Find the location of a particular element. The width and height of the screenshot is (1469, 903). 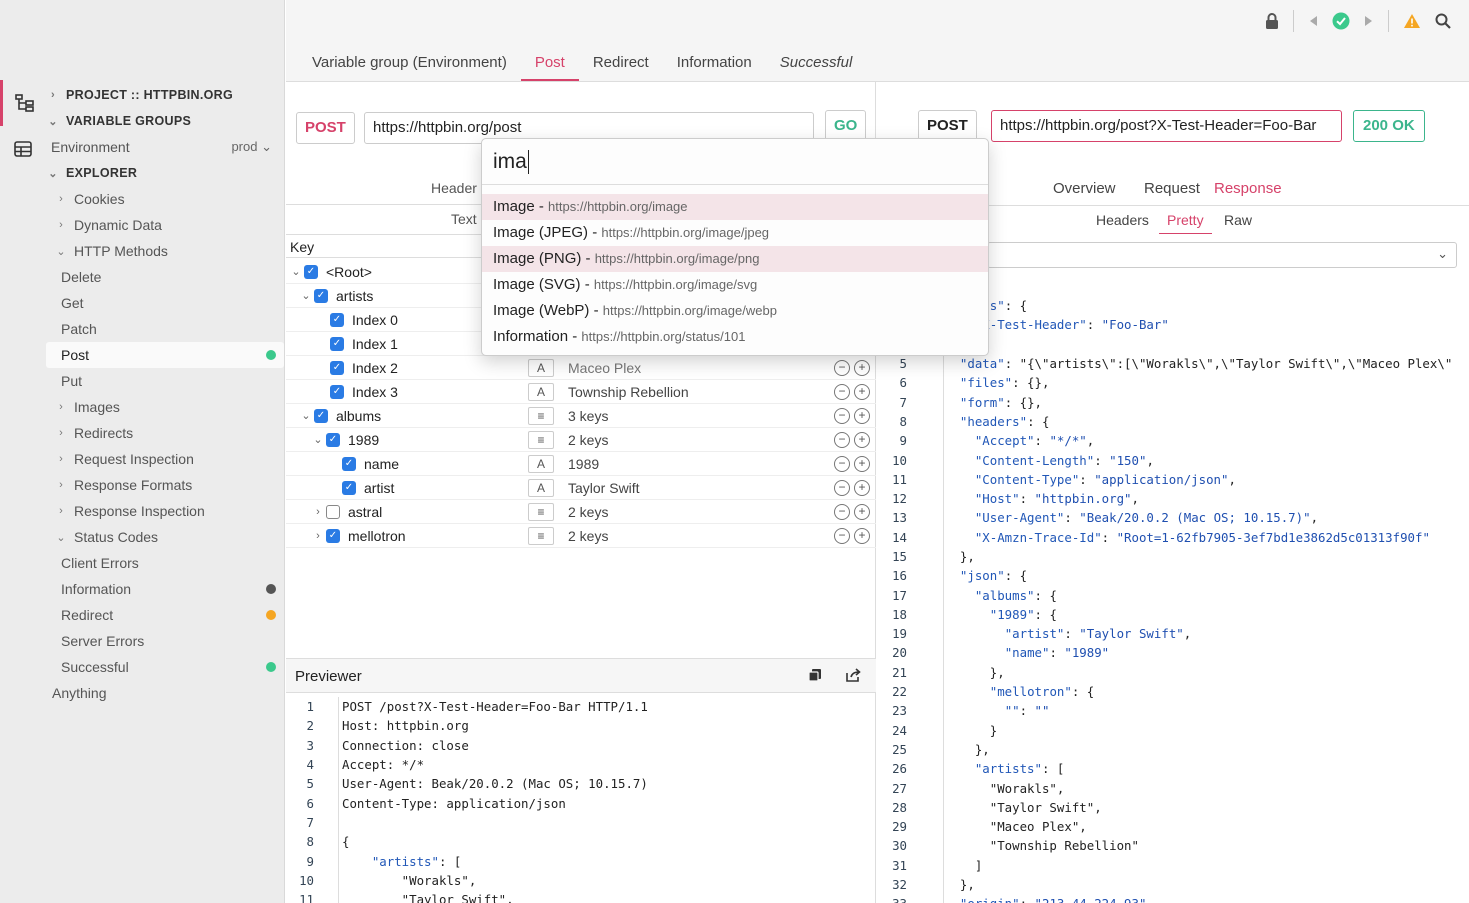

tab-successful: Successful is located at coordinates (816, 62).